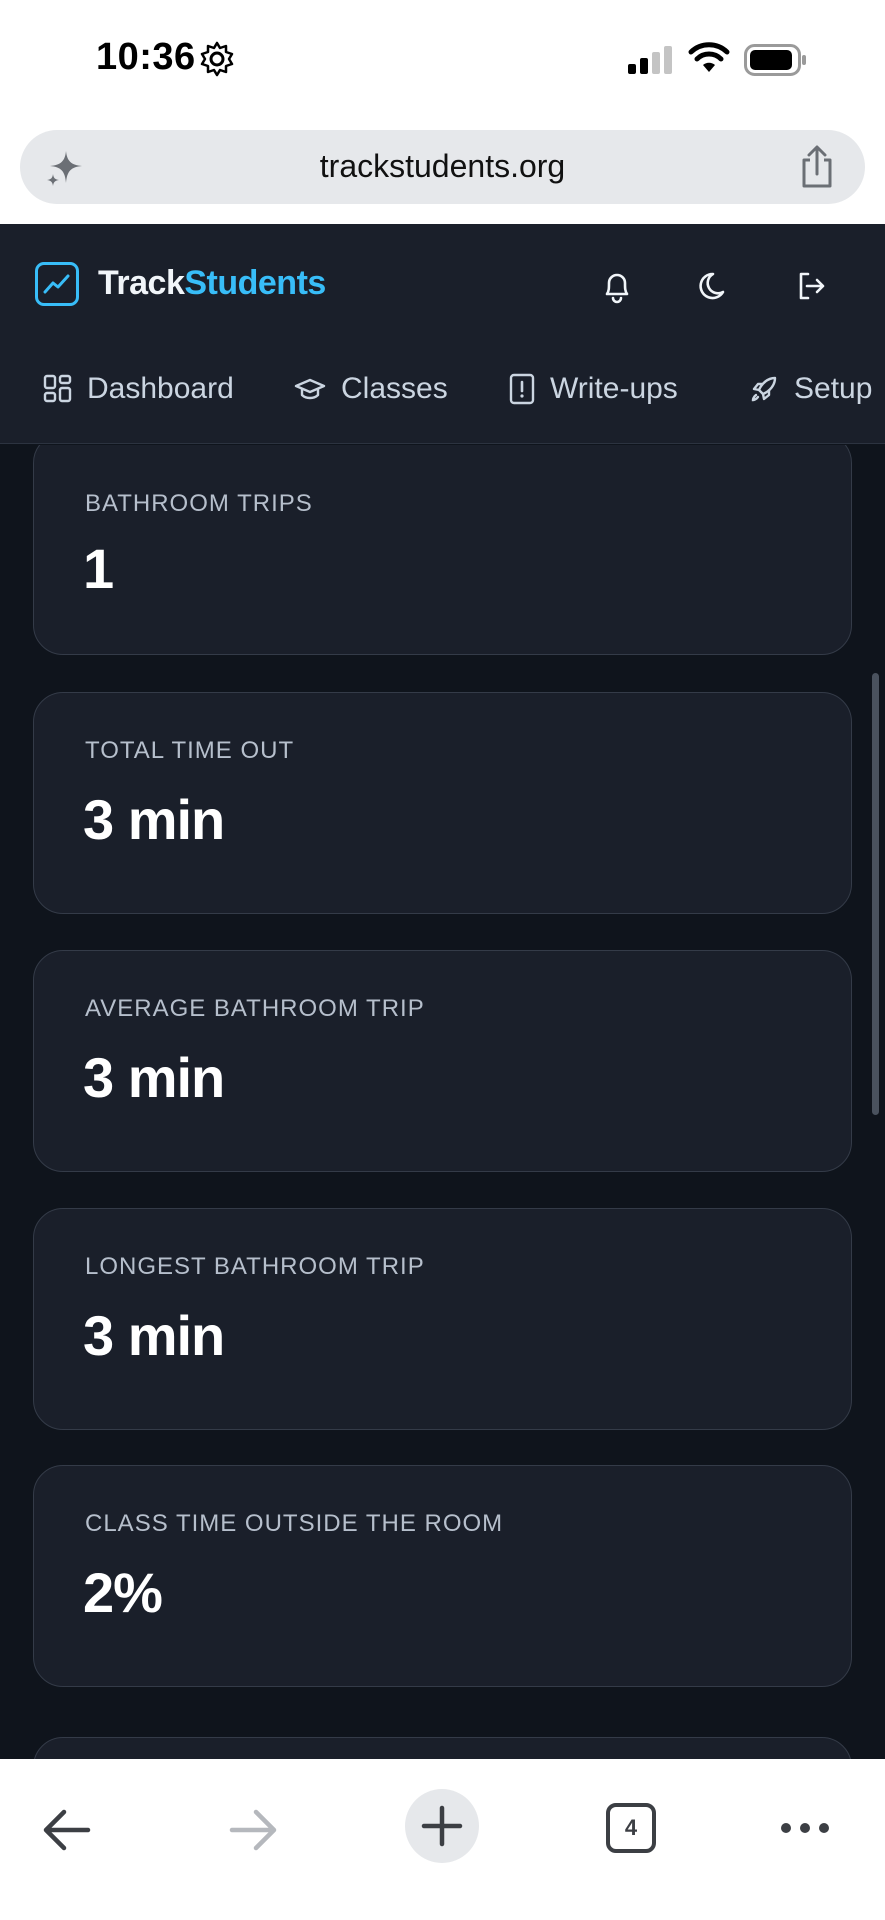 This screenshot has width=885, height=1920. What do you see at coordinates (775, 60) in the screenshot?
I see `battery-icon` at bounding box center [775, 60].